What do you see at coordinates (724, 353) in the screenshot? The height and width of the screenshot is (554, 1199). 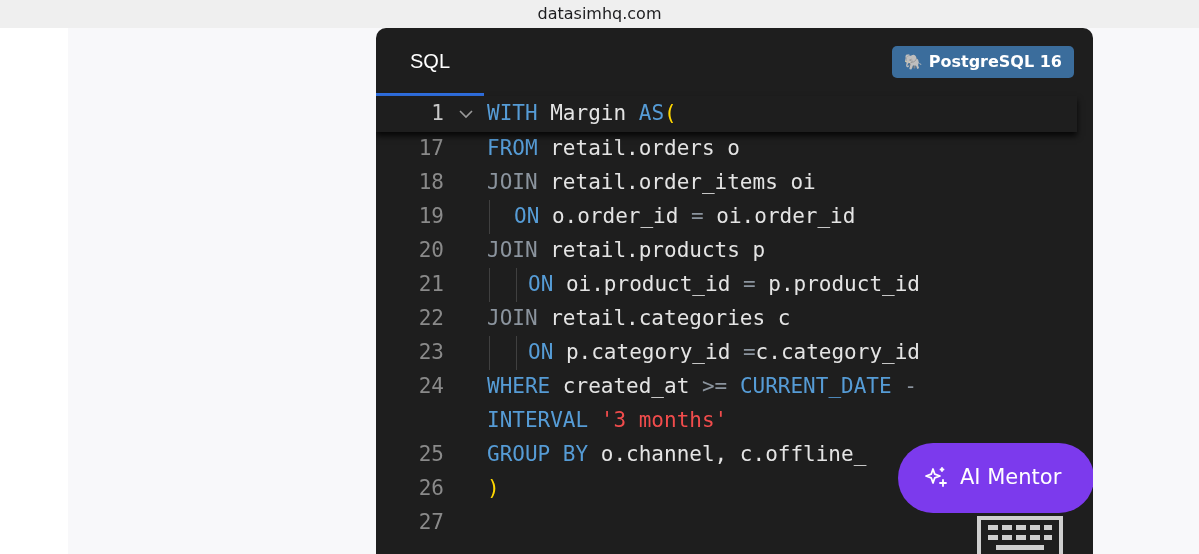 I see `code-line: ON p.category_id =c.category_id` at bounding box center [724, 353].